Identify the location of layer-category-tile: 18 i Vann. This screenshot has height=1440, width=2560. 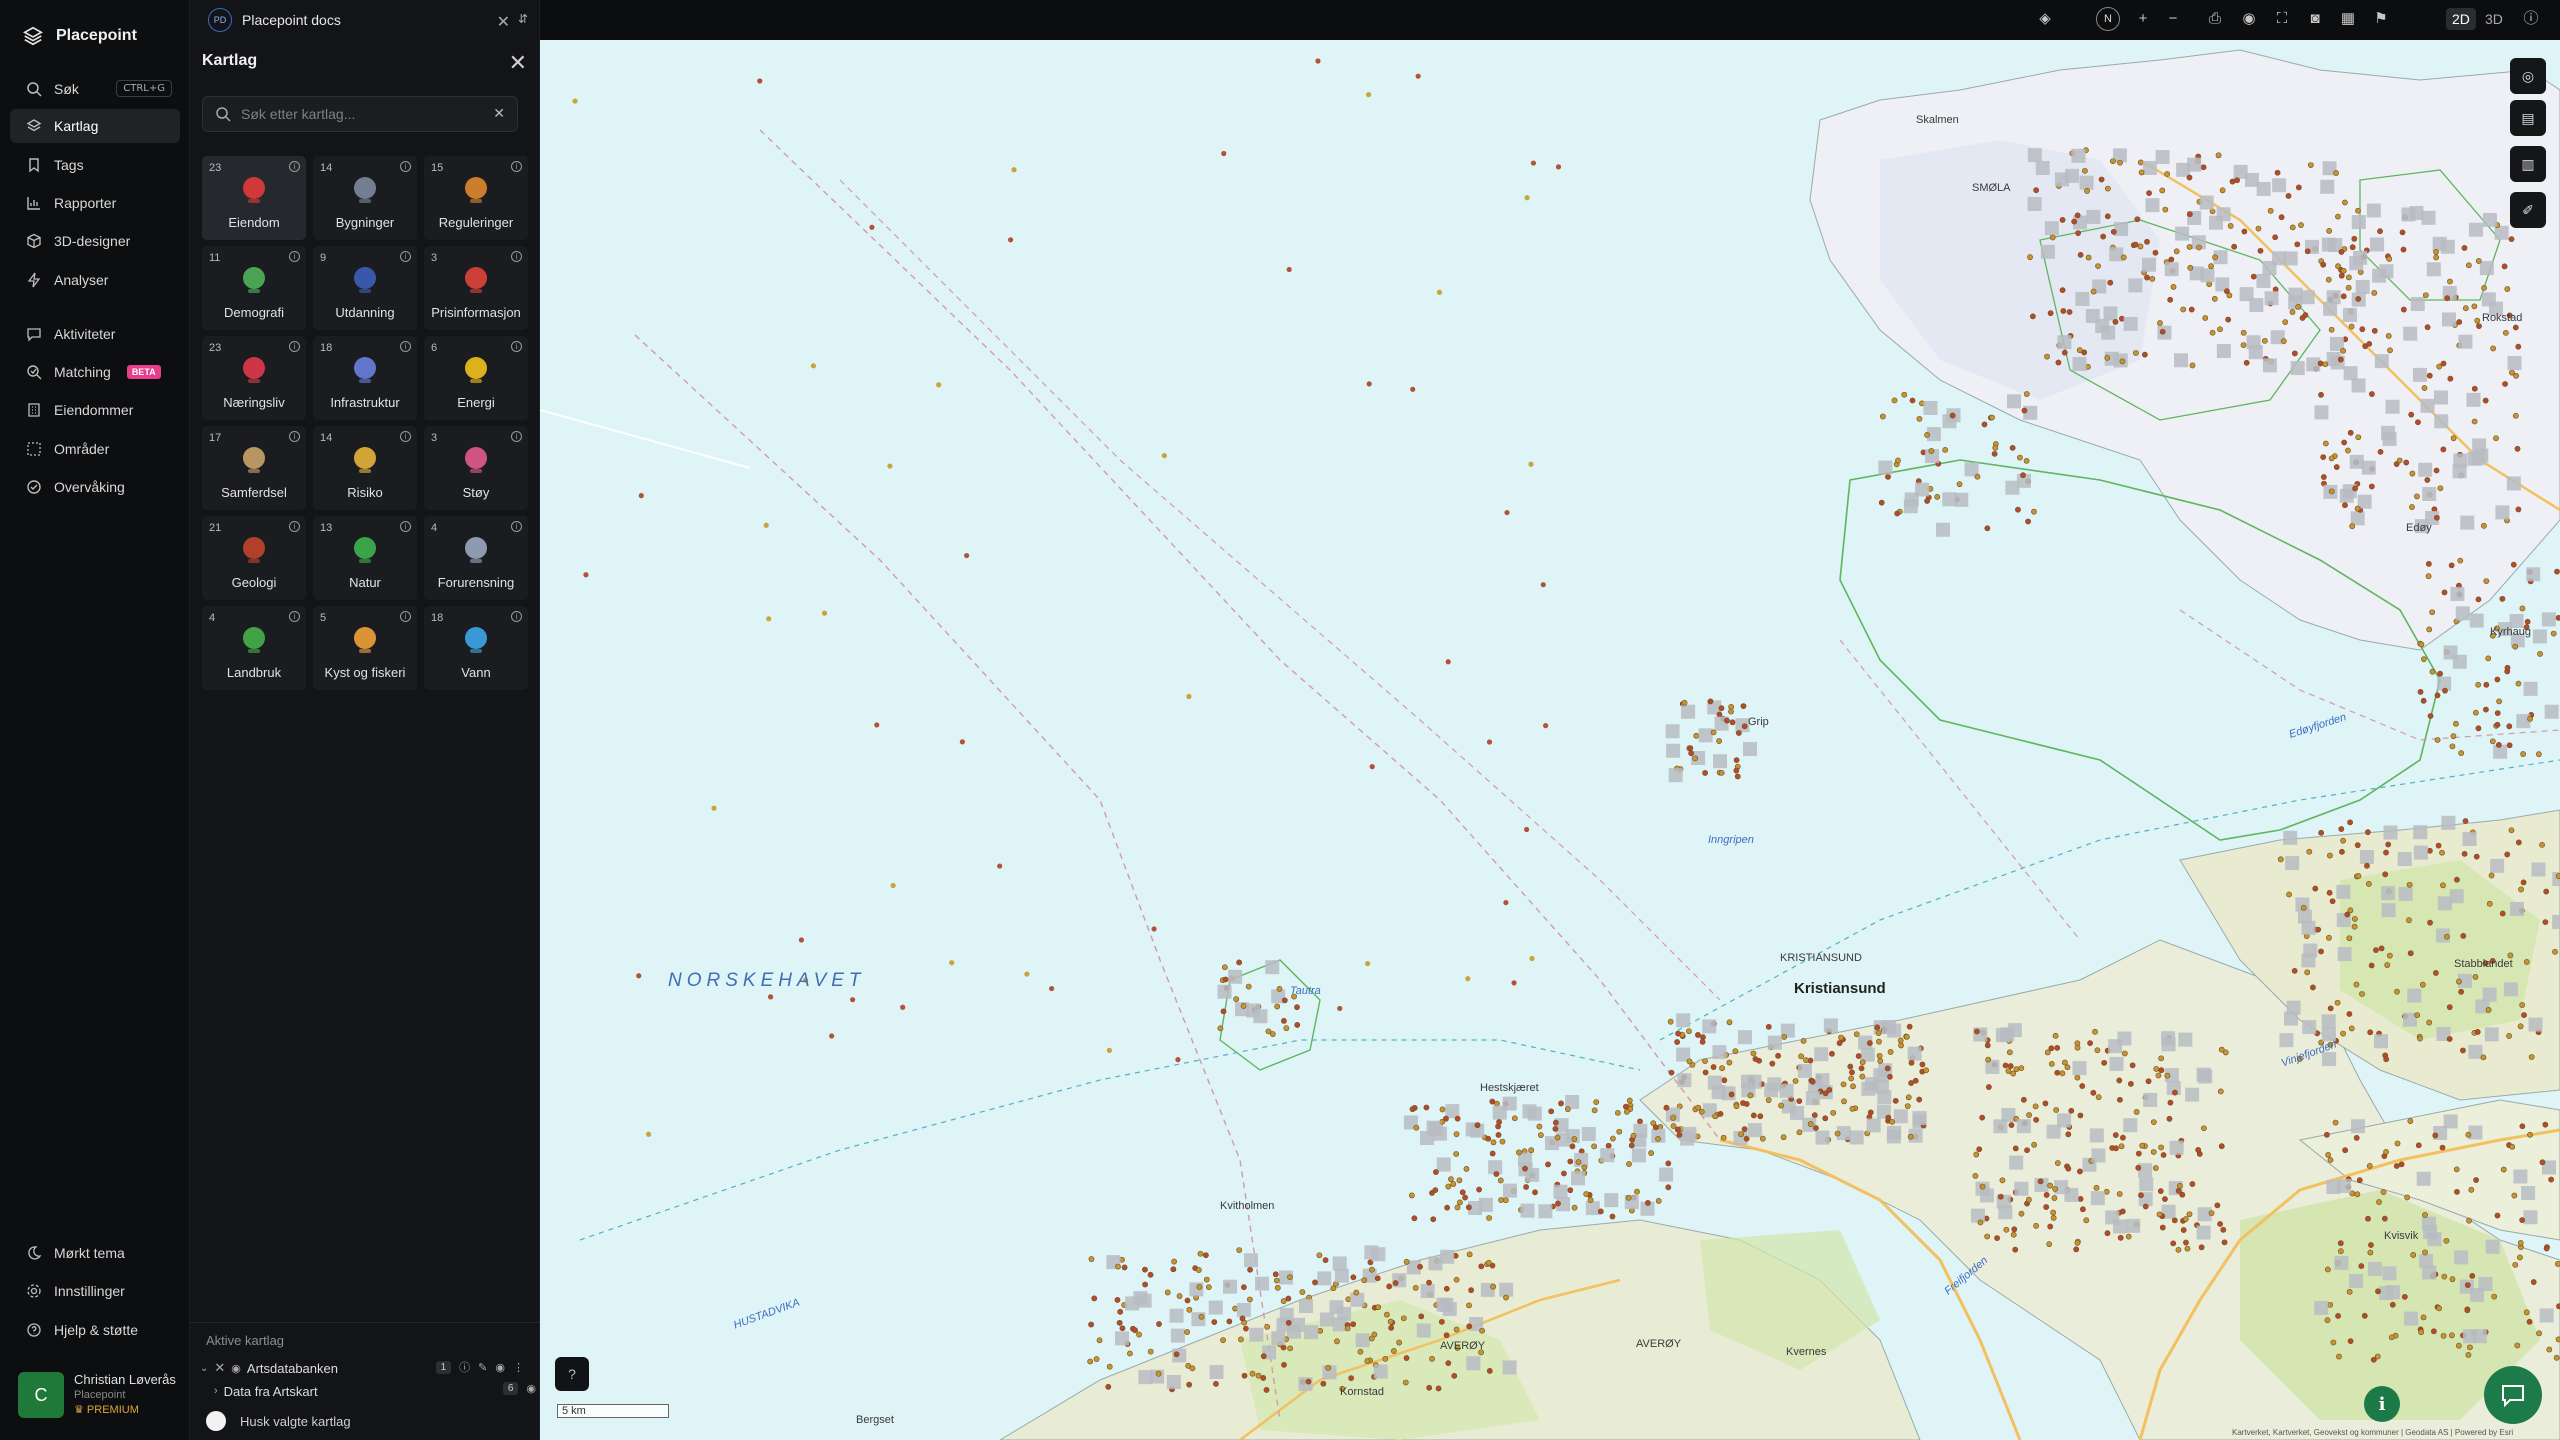
(476, 648).